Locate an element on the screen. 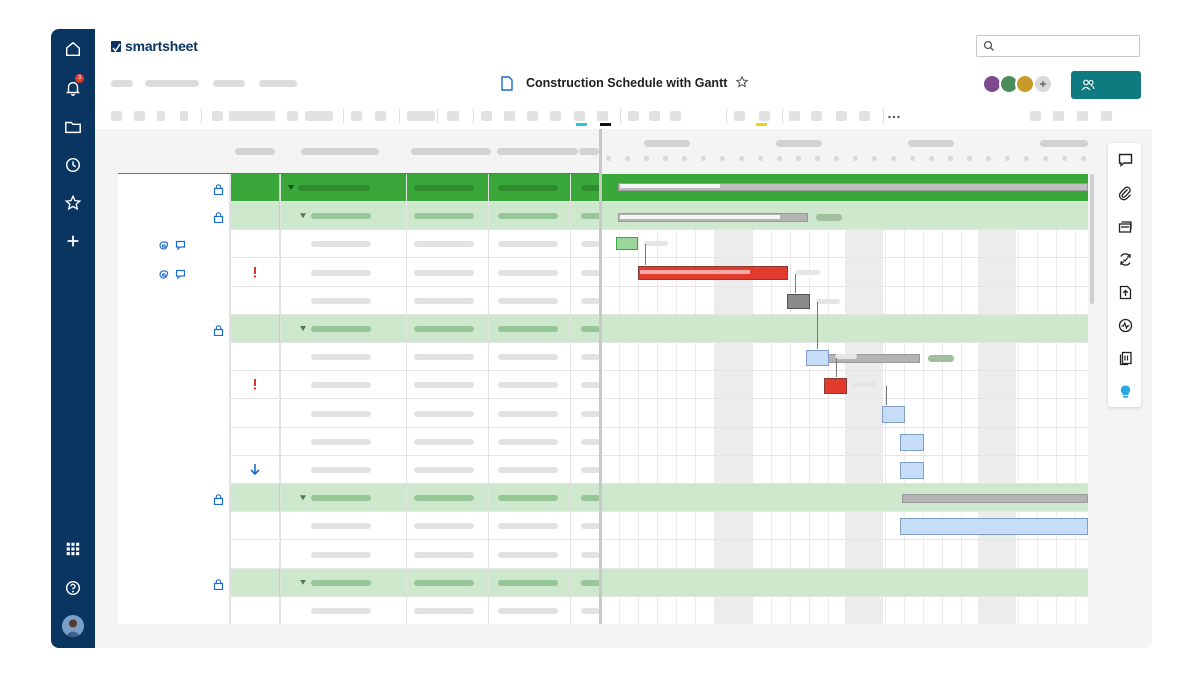 This screenshot has width=1200, height=676. summary-bar is located at coordinates (995, 498).